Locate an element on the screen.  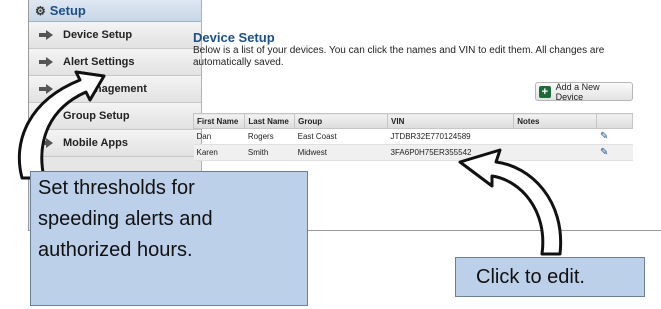
callout-click-to-edit: Click to edit. is located at coordinates (550, 277).